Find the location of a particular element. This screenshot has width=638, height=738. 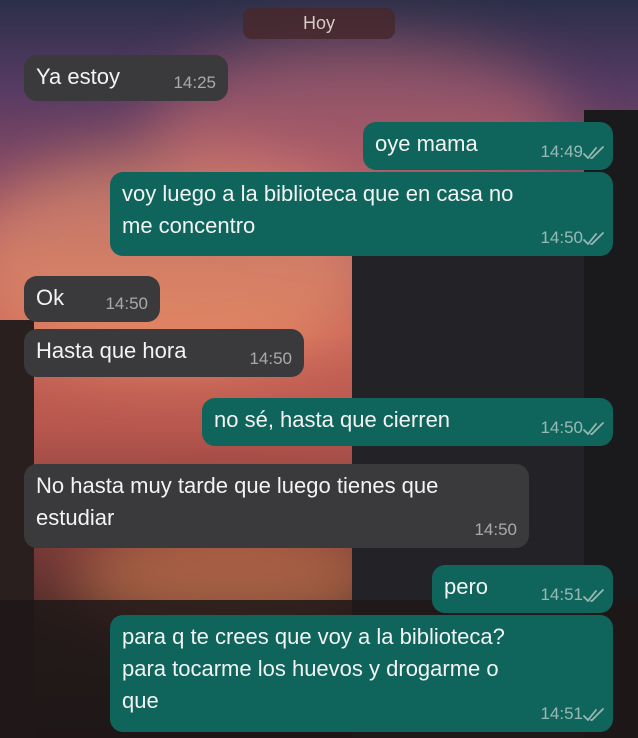

message-timestamp: 14:49 is located at coordinates (561, 151).